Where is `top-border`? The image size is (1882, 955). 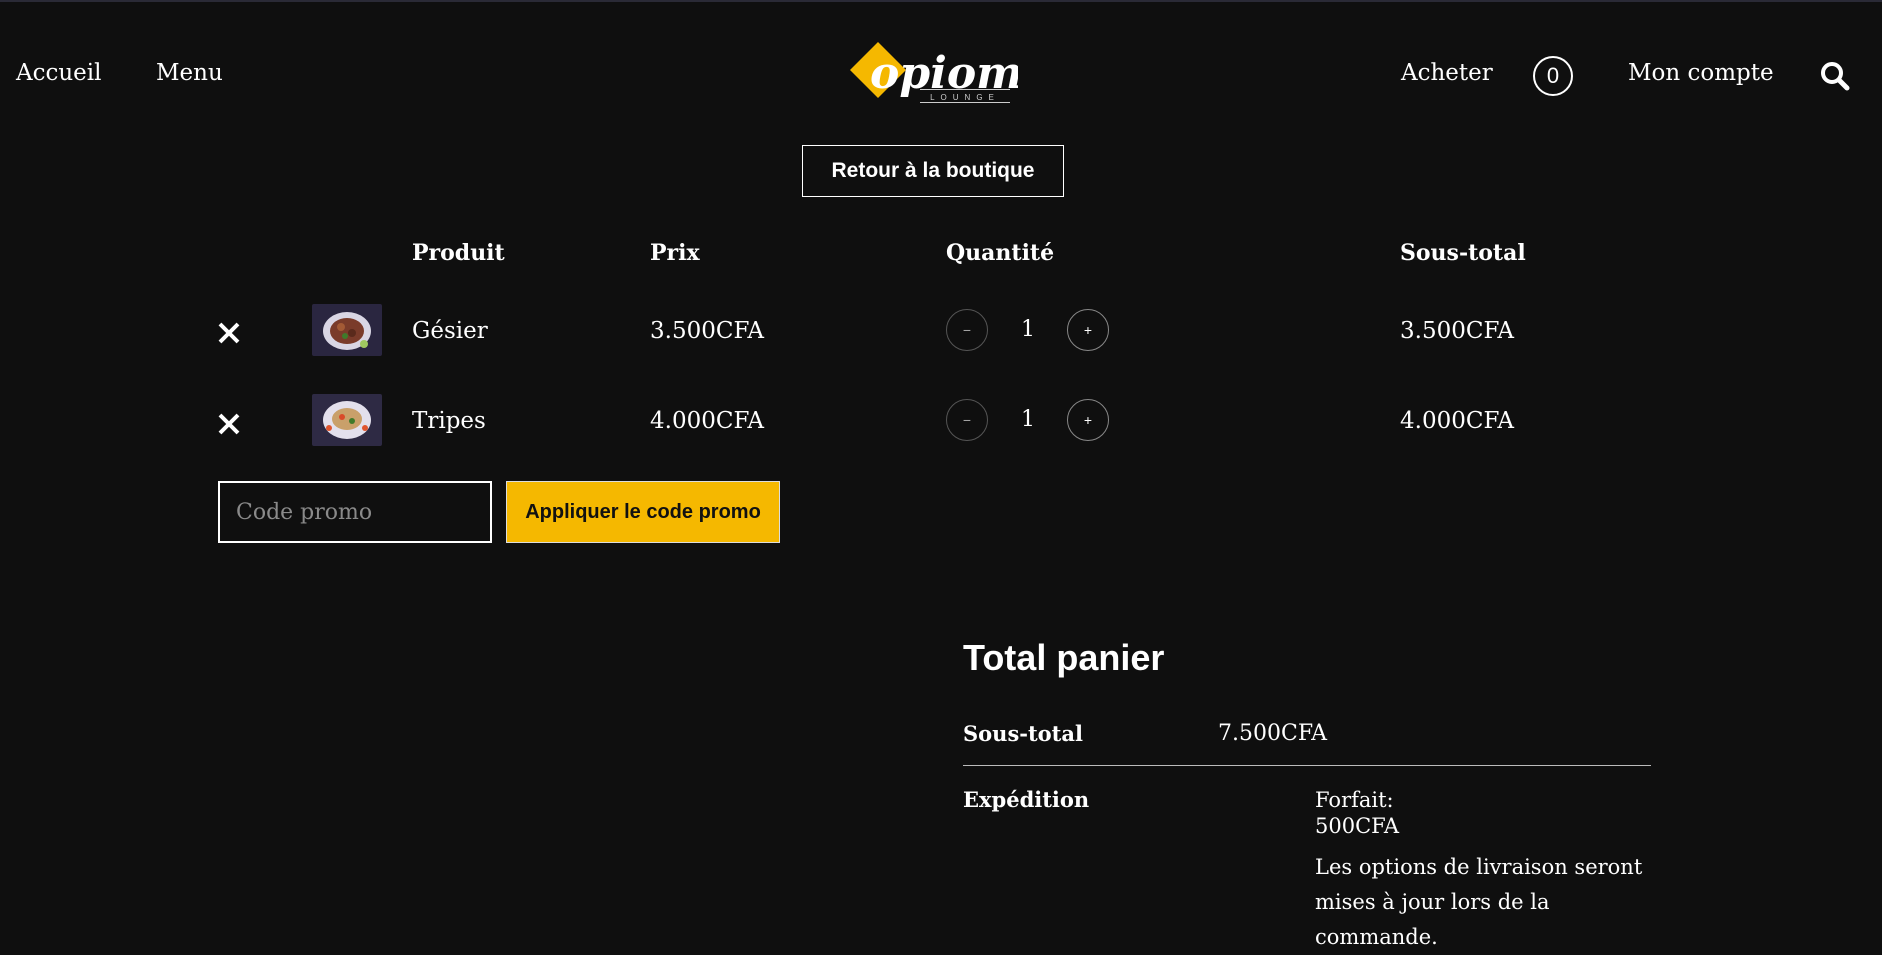 top-border is located at coordinates (941, 1).